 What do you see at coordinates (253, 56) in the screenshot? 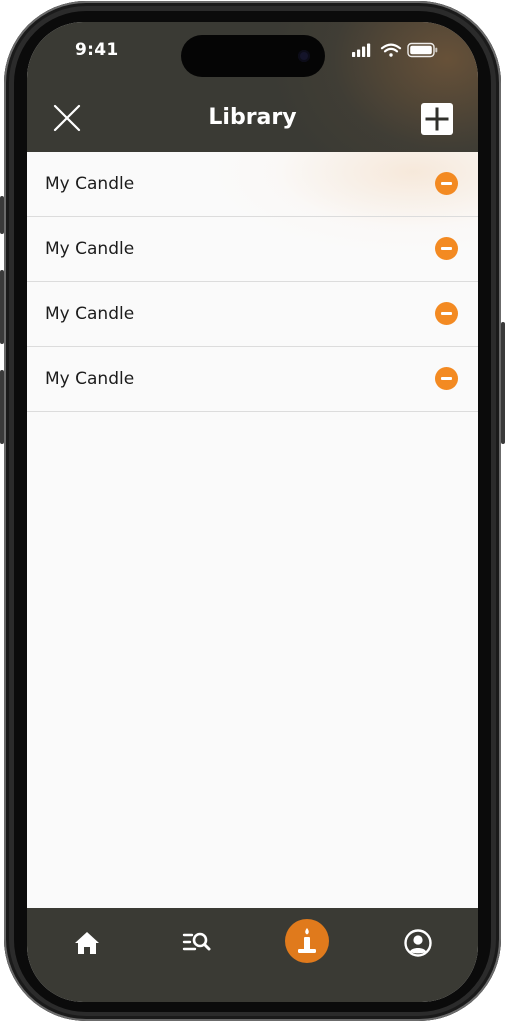
I see `dynamic-island` at bounding box center [253, 56].